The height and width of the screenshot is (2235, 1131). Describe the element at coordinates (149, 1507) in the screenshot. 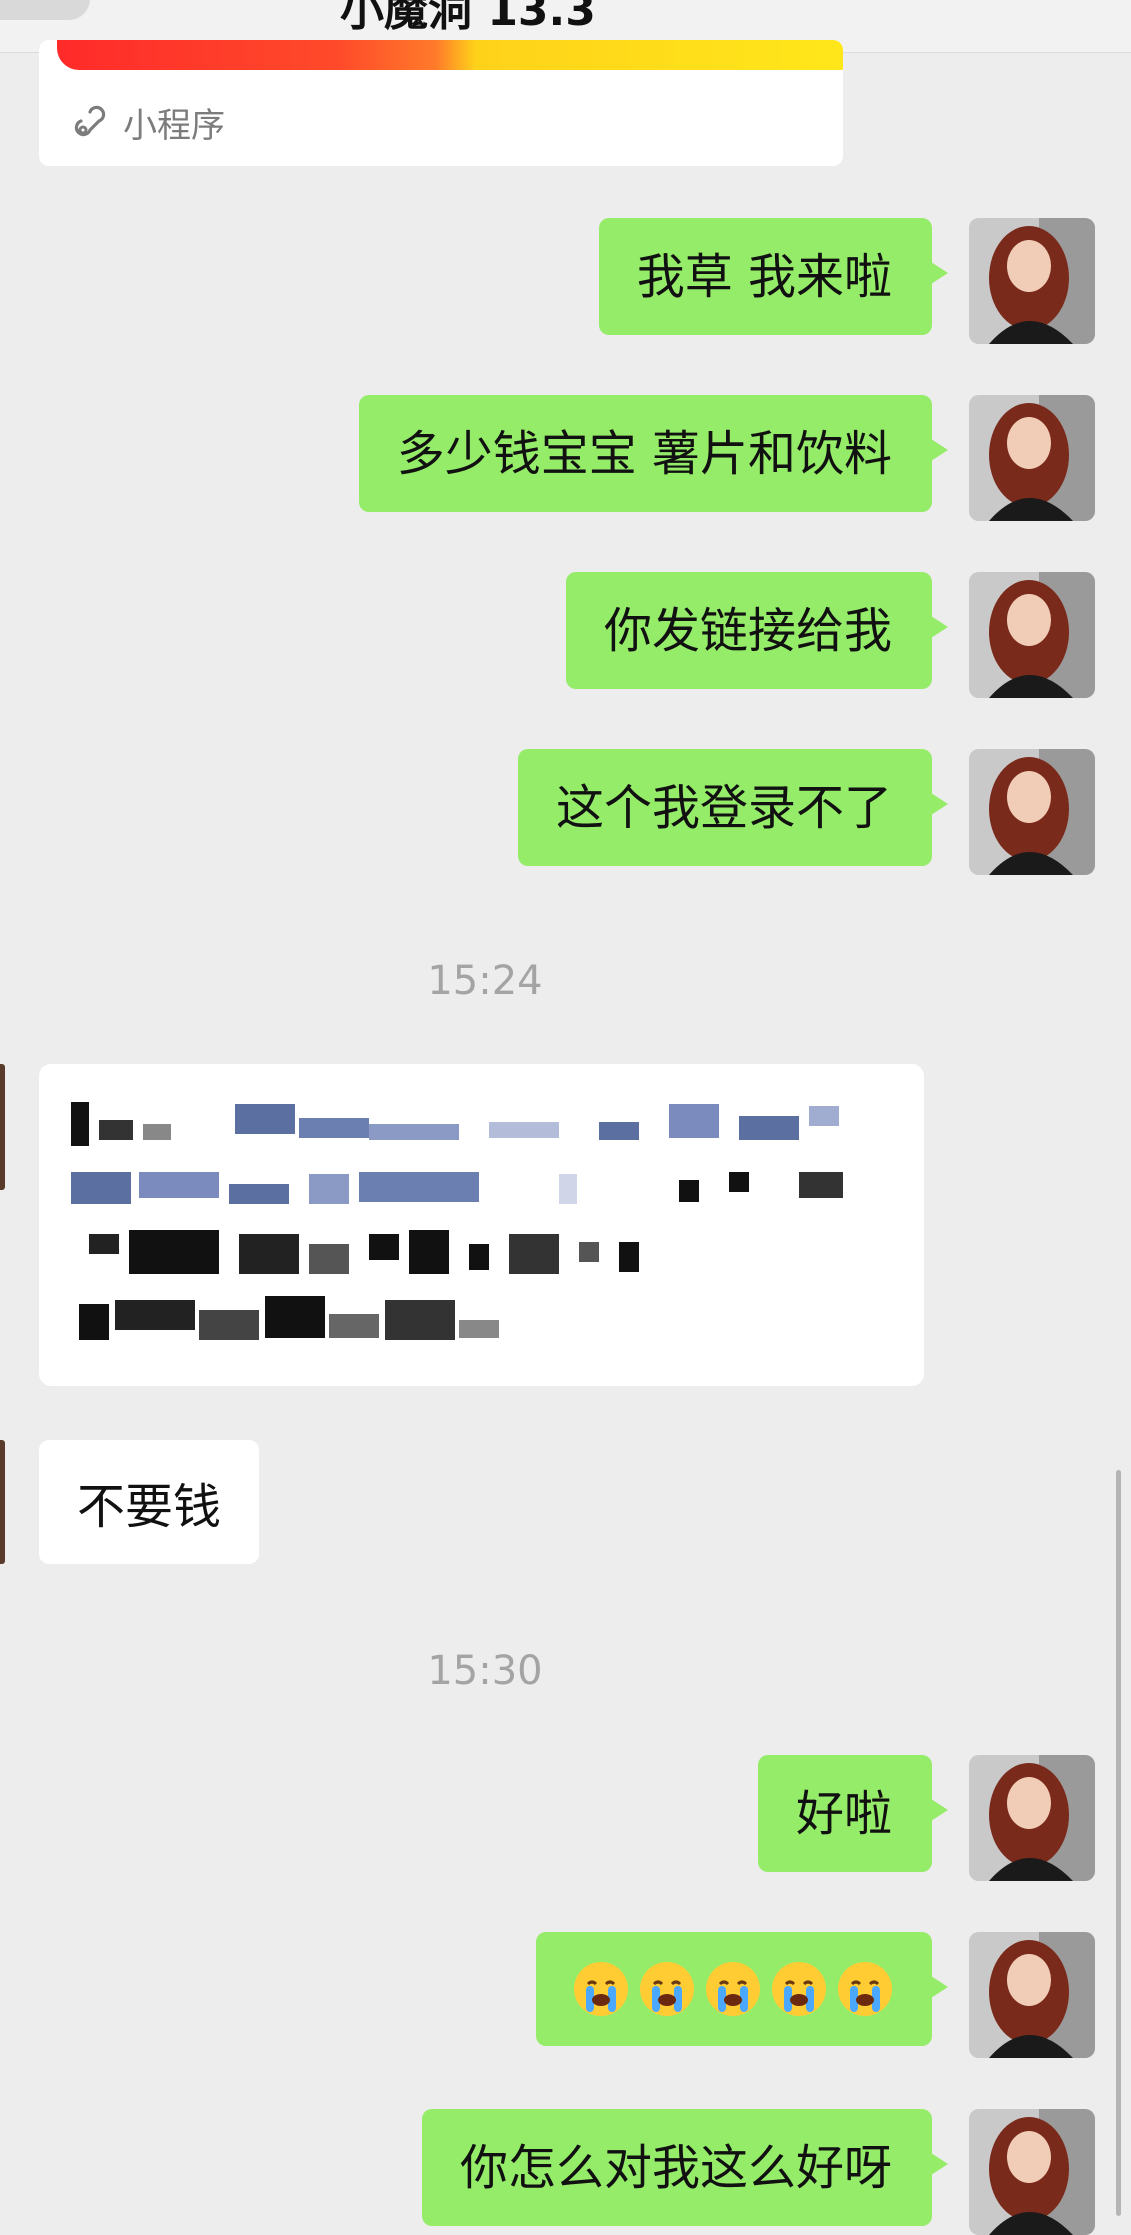

I see `message-text: 不要钱` at that location.